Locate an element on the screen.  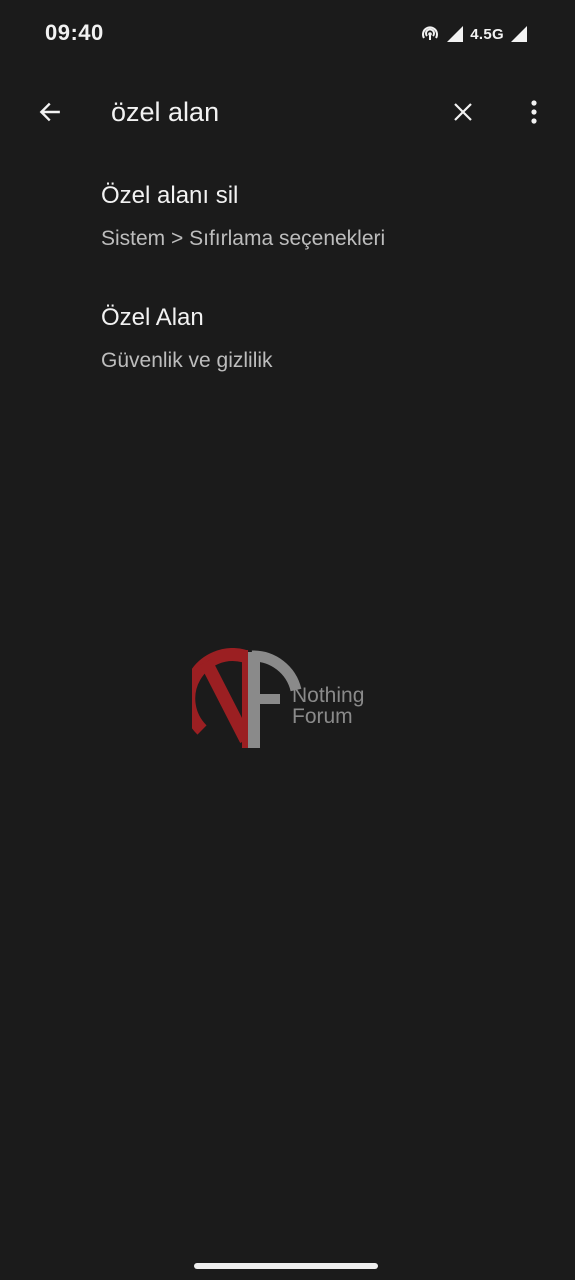
home-indicator is located at coordinates (286, 1266).